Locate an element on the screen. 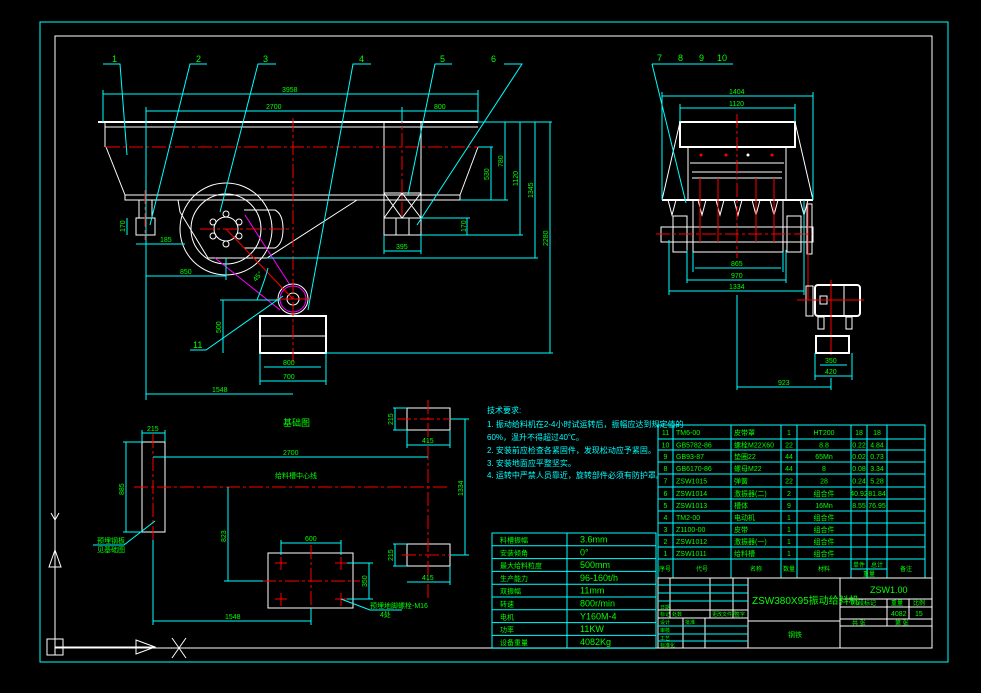 This screenshot has width=981, height=693. centerline-label: 给料槽中心线 is located at coordinates (296, 475).